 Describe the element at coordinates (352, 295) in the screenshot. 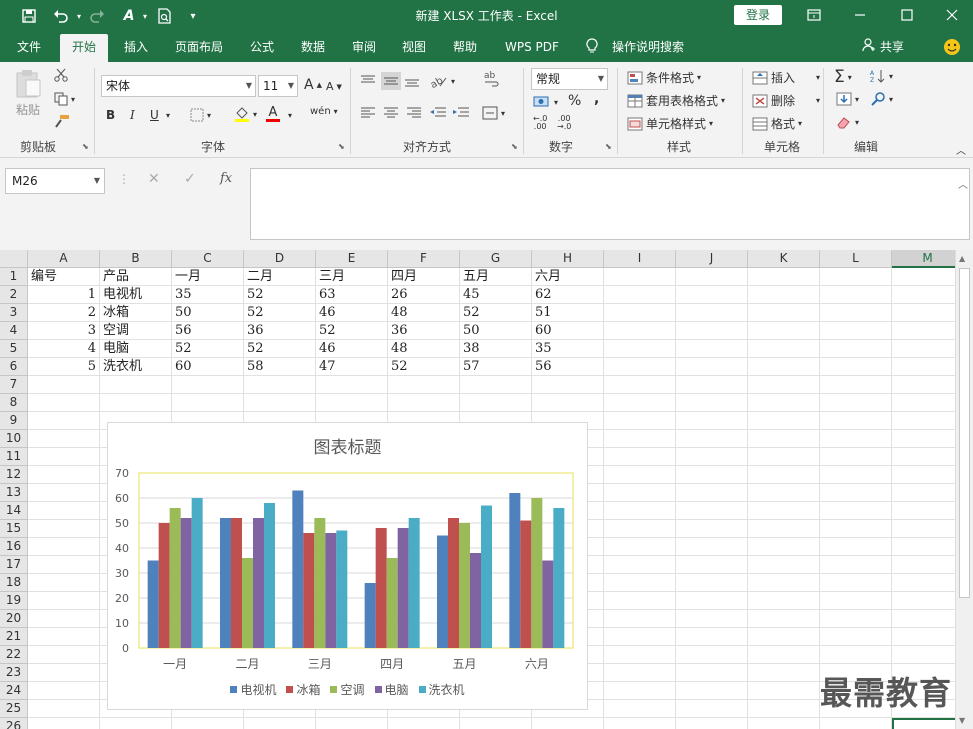

I see `cell-e2: 63` at that location.